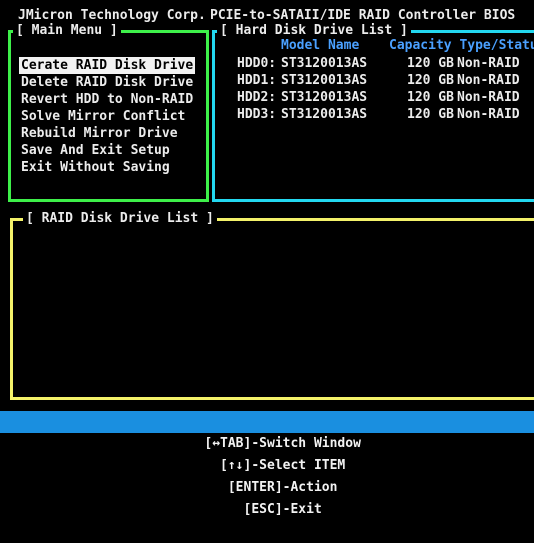 Image resolution: width=534 pixels, height=543 pixels. I want to click on hdd-header-model: Model Name, so click(320, 45).